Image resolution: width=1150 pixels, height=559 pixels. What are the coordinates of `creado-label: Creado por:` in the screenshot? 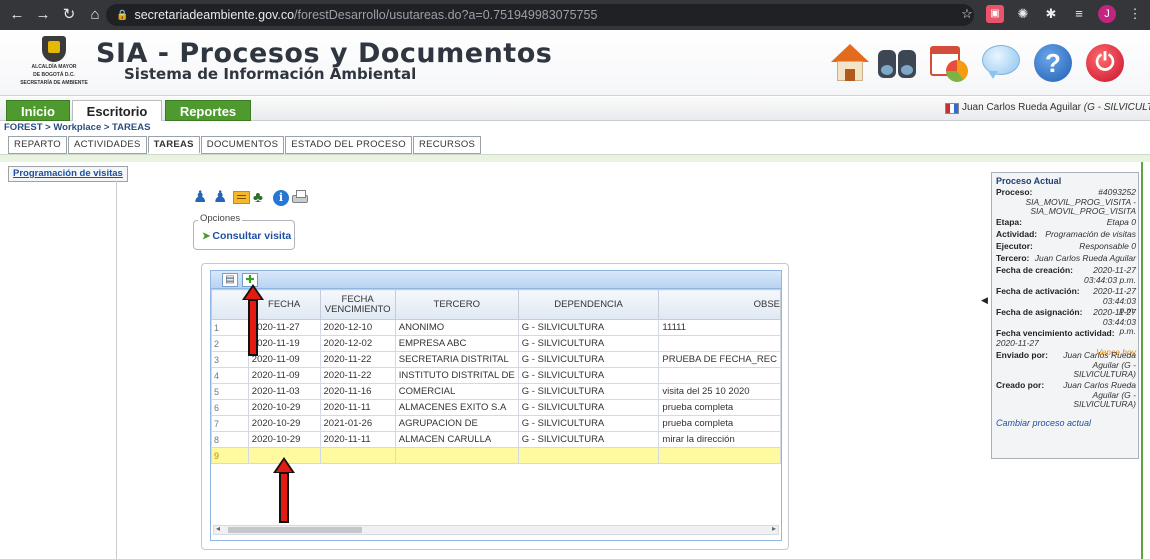 It's located at (1020, 385).